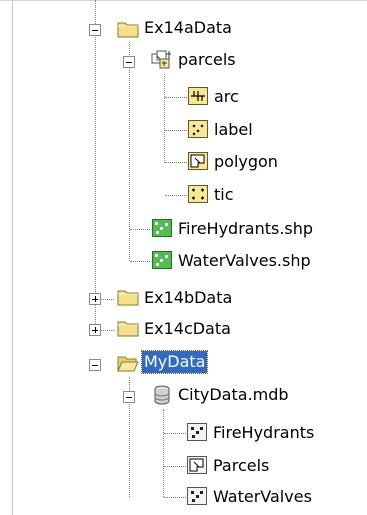 The height and width of the screenshot is (515, 367). I want to click on tree-node-label: FireHydrants.shp, so click(245, 229).